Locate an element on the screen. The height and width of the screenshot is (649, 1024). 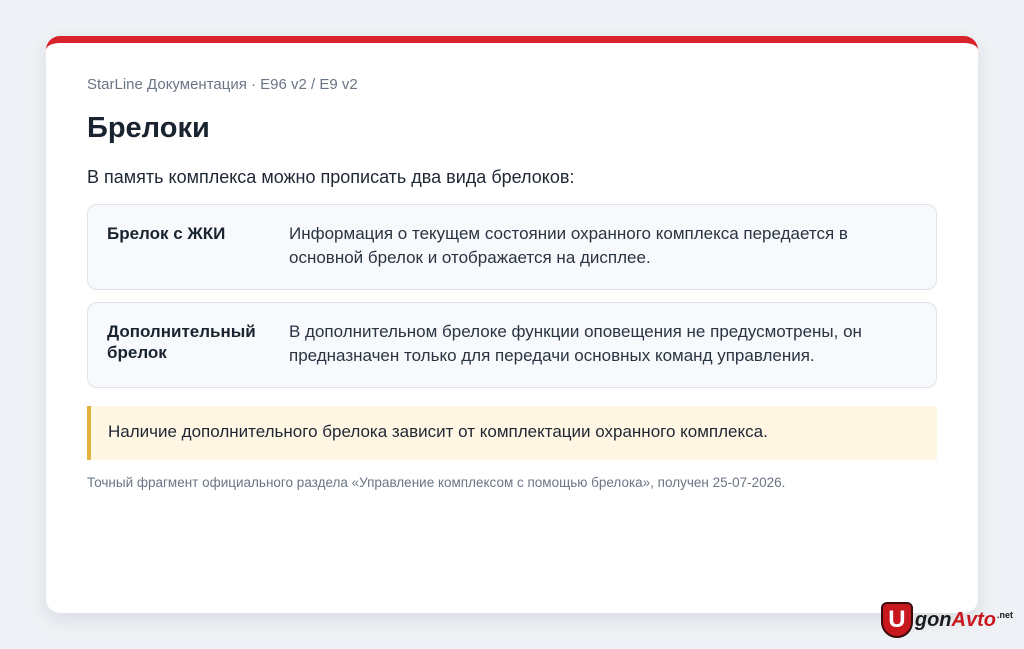
breadcrumb: StarLine Документация · E96 v2 / E9 v2 is located at coordinates (222, 84).